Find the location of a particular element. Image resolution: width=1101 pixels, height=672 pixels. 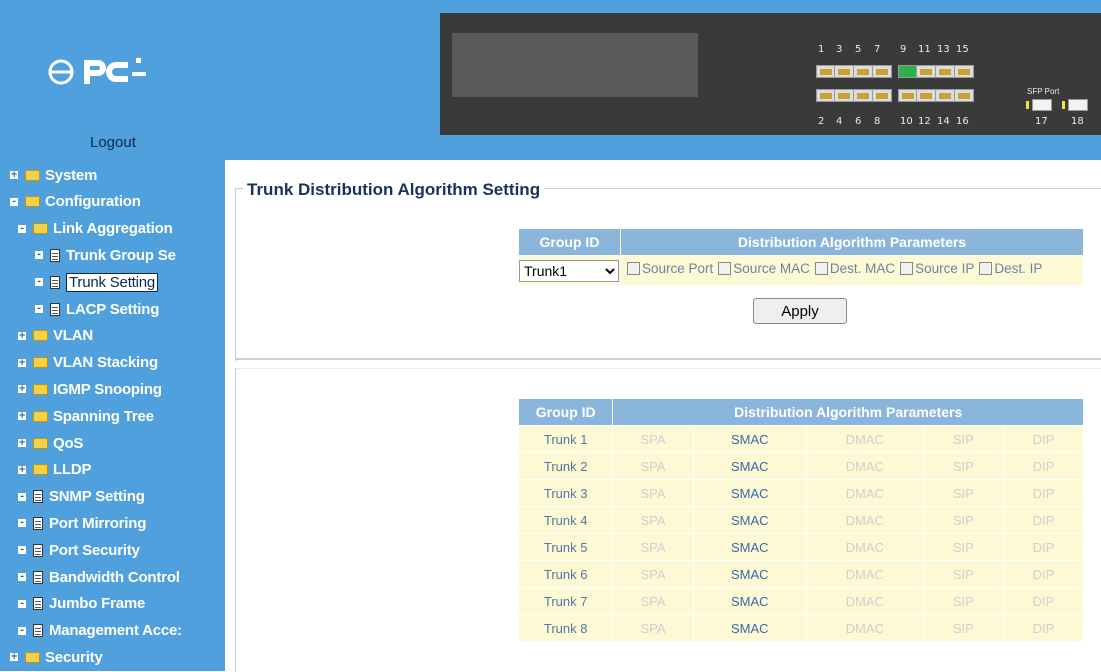

sidebar-item-vlan: + VLAN is located at coordinates (55, 336).